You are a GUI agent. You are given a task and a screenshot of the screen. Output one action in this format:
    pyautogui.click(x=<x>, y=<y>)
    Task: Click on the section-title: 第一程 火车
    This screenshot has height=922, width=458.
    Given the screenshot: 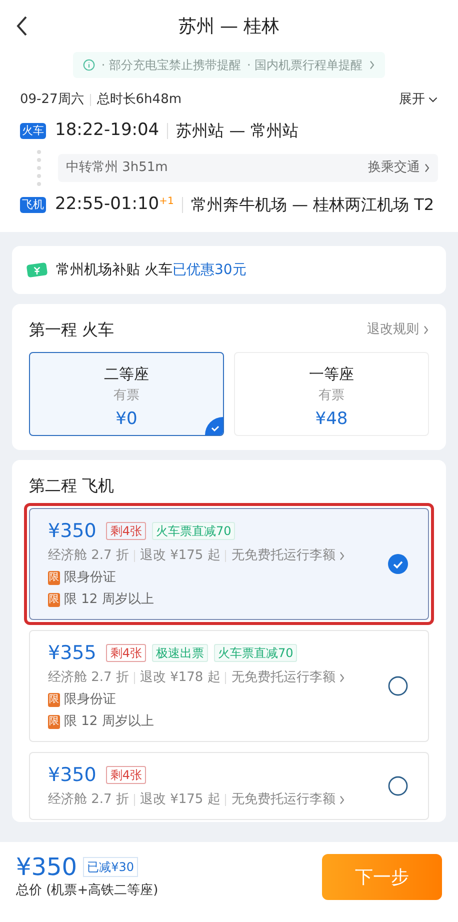 What is the action you would take?
    pyautogui.click(x=71, y=330)
    